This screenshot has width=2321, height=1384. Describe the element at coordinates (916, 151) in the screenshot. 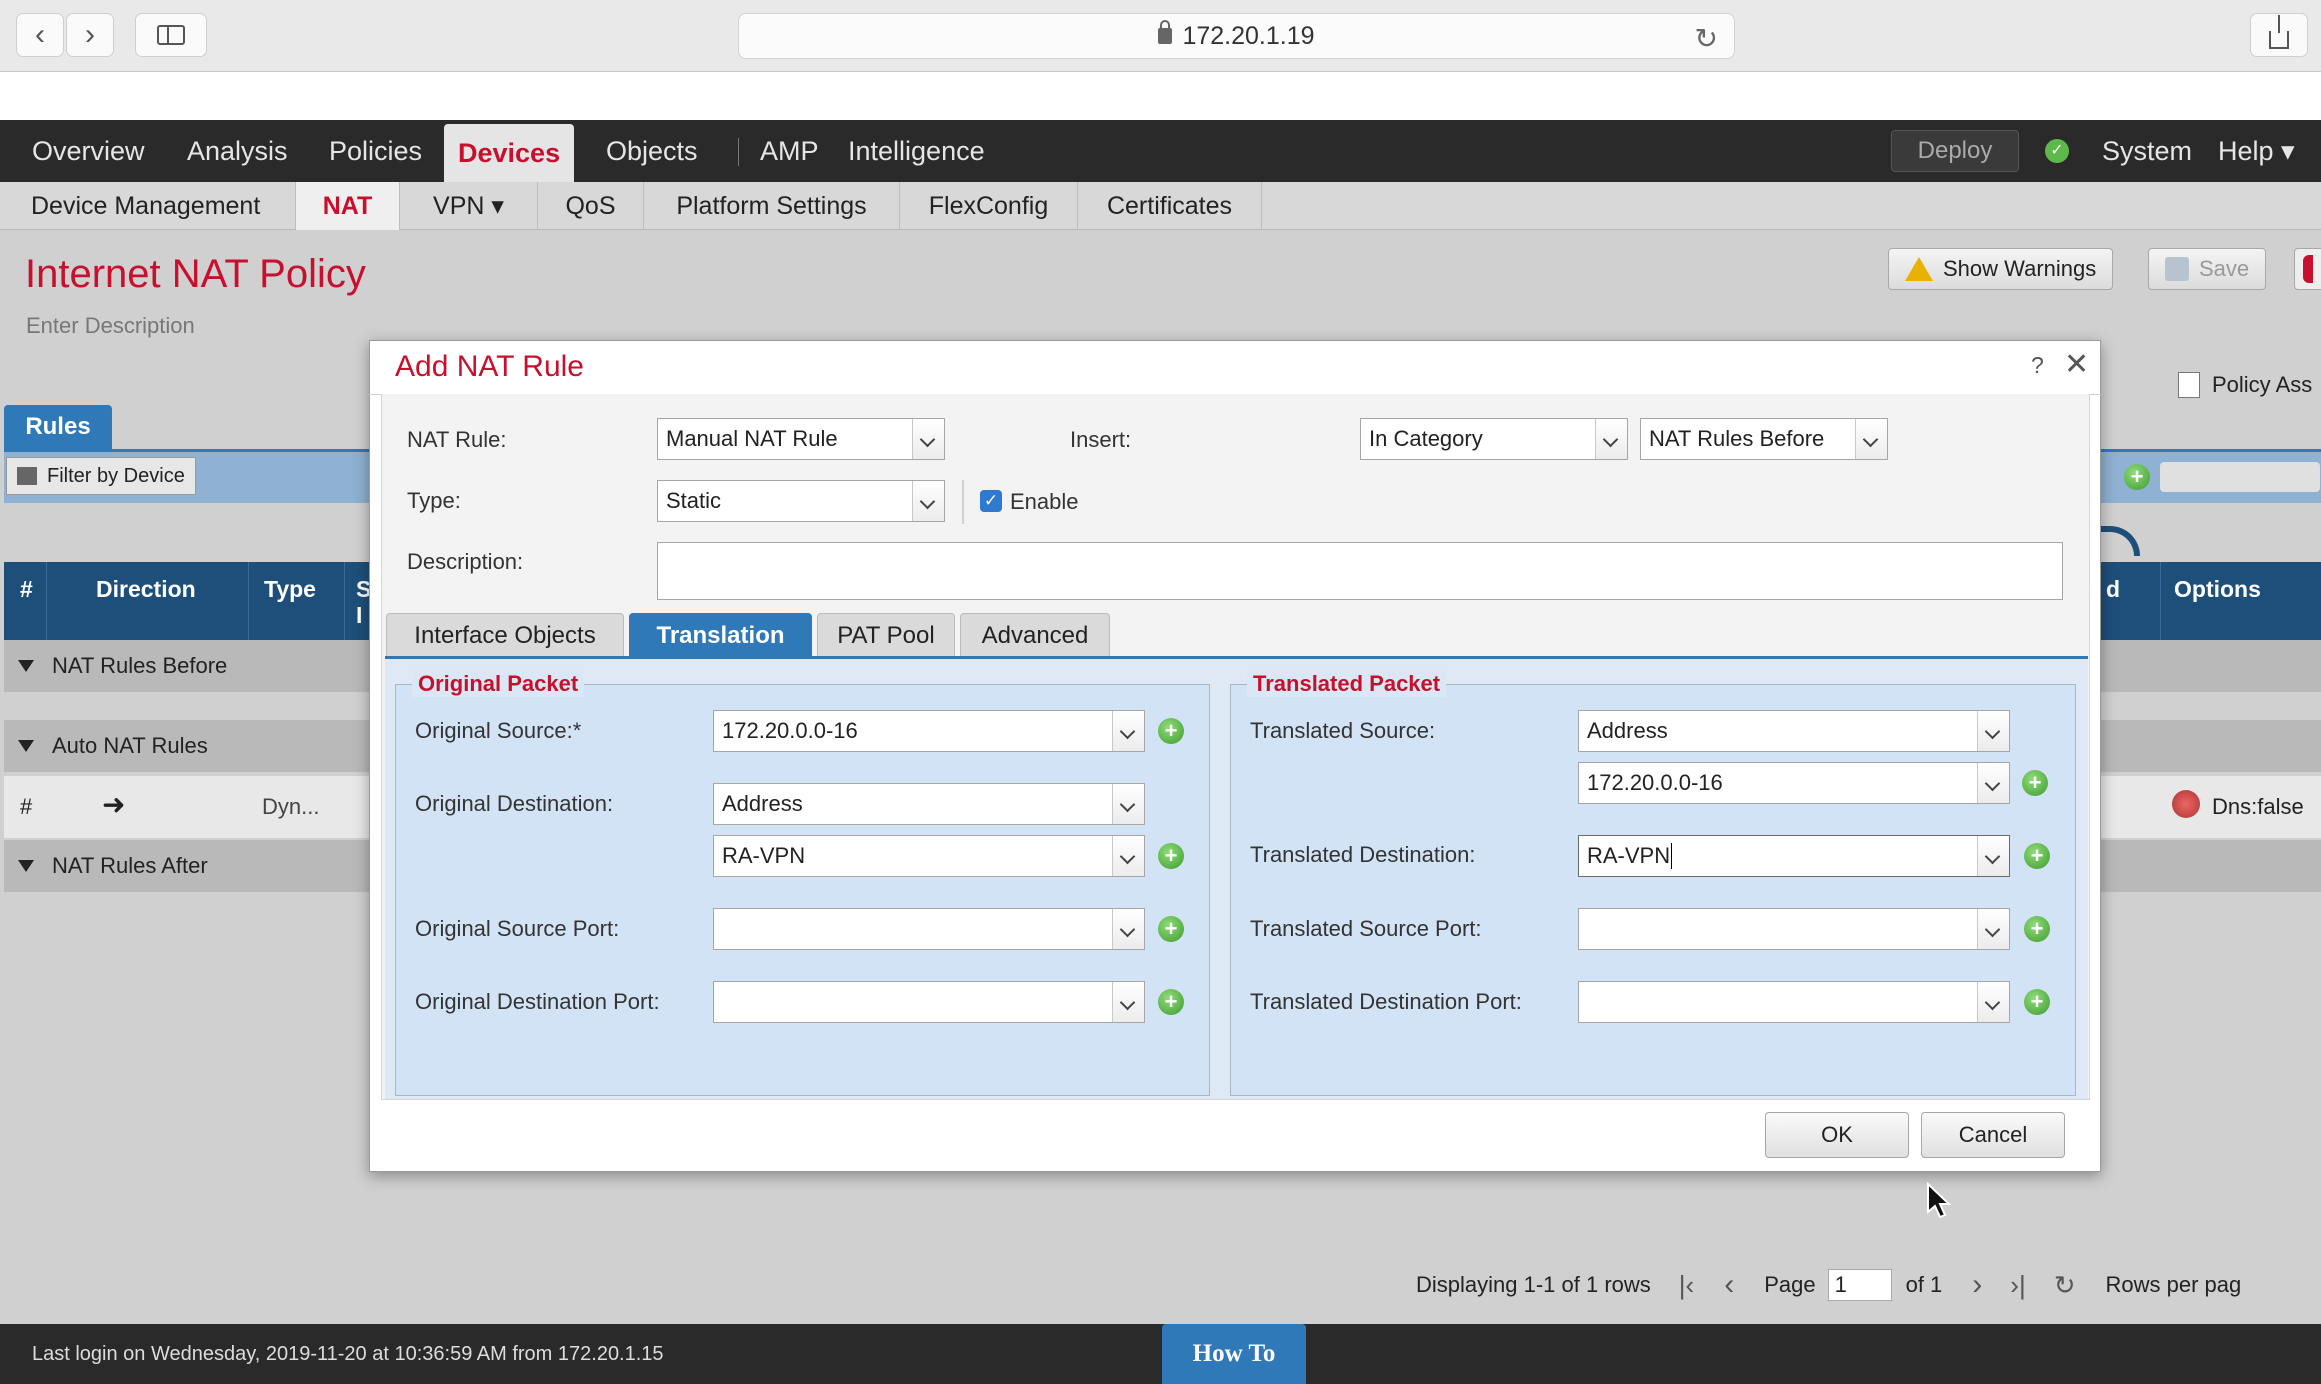

I see `nav-intelligence: Intelligence` at that location.